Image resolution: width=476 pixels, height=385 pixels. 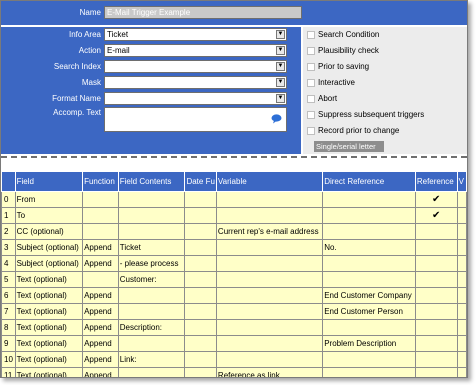 What do you see at coordinates (234, 359) in the screenshot?
I see `table-row: 10 Text (optional) Append Link:` at bounding box center [234, 359].